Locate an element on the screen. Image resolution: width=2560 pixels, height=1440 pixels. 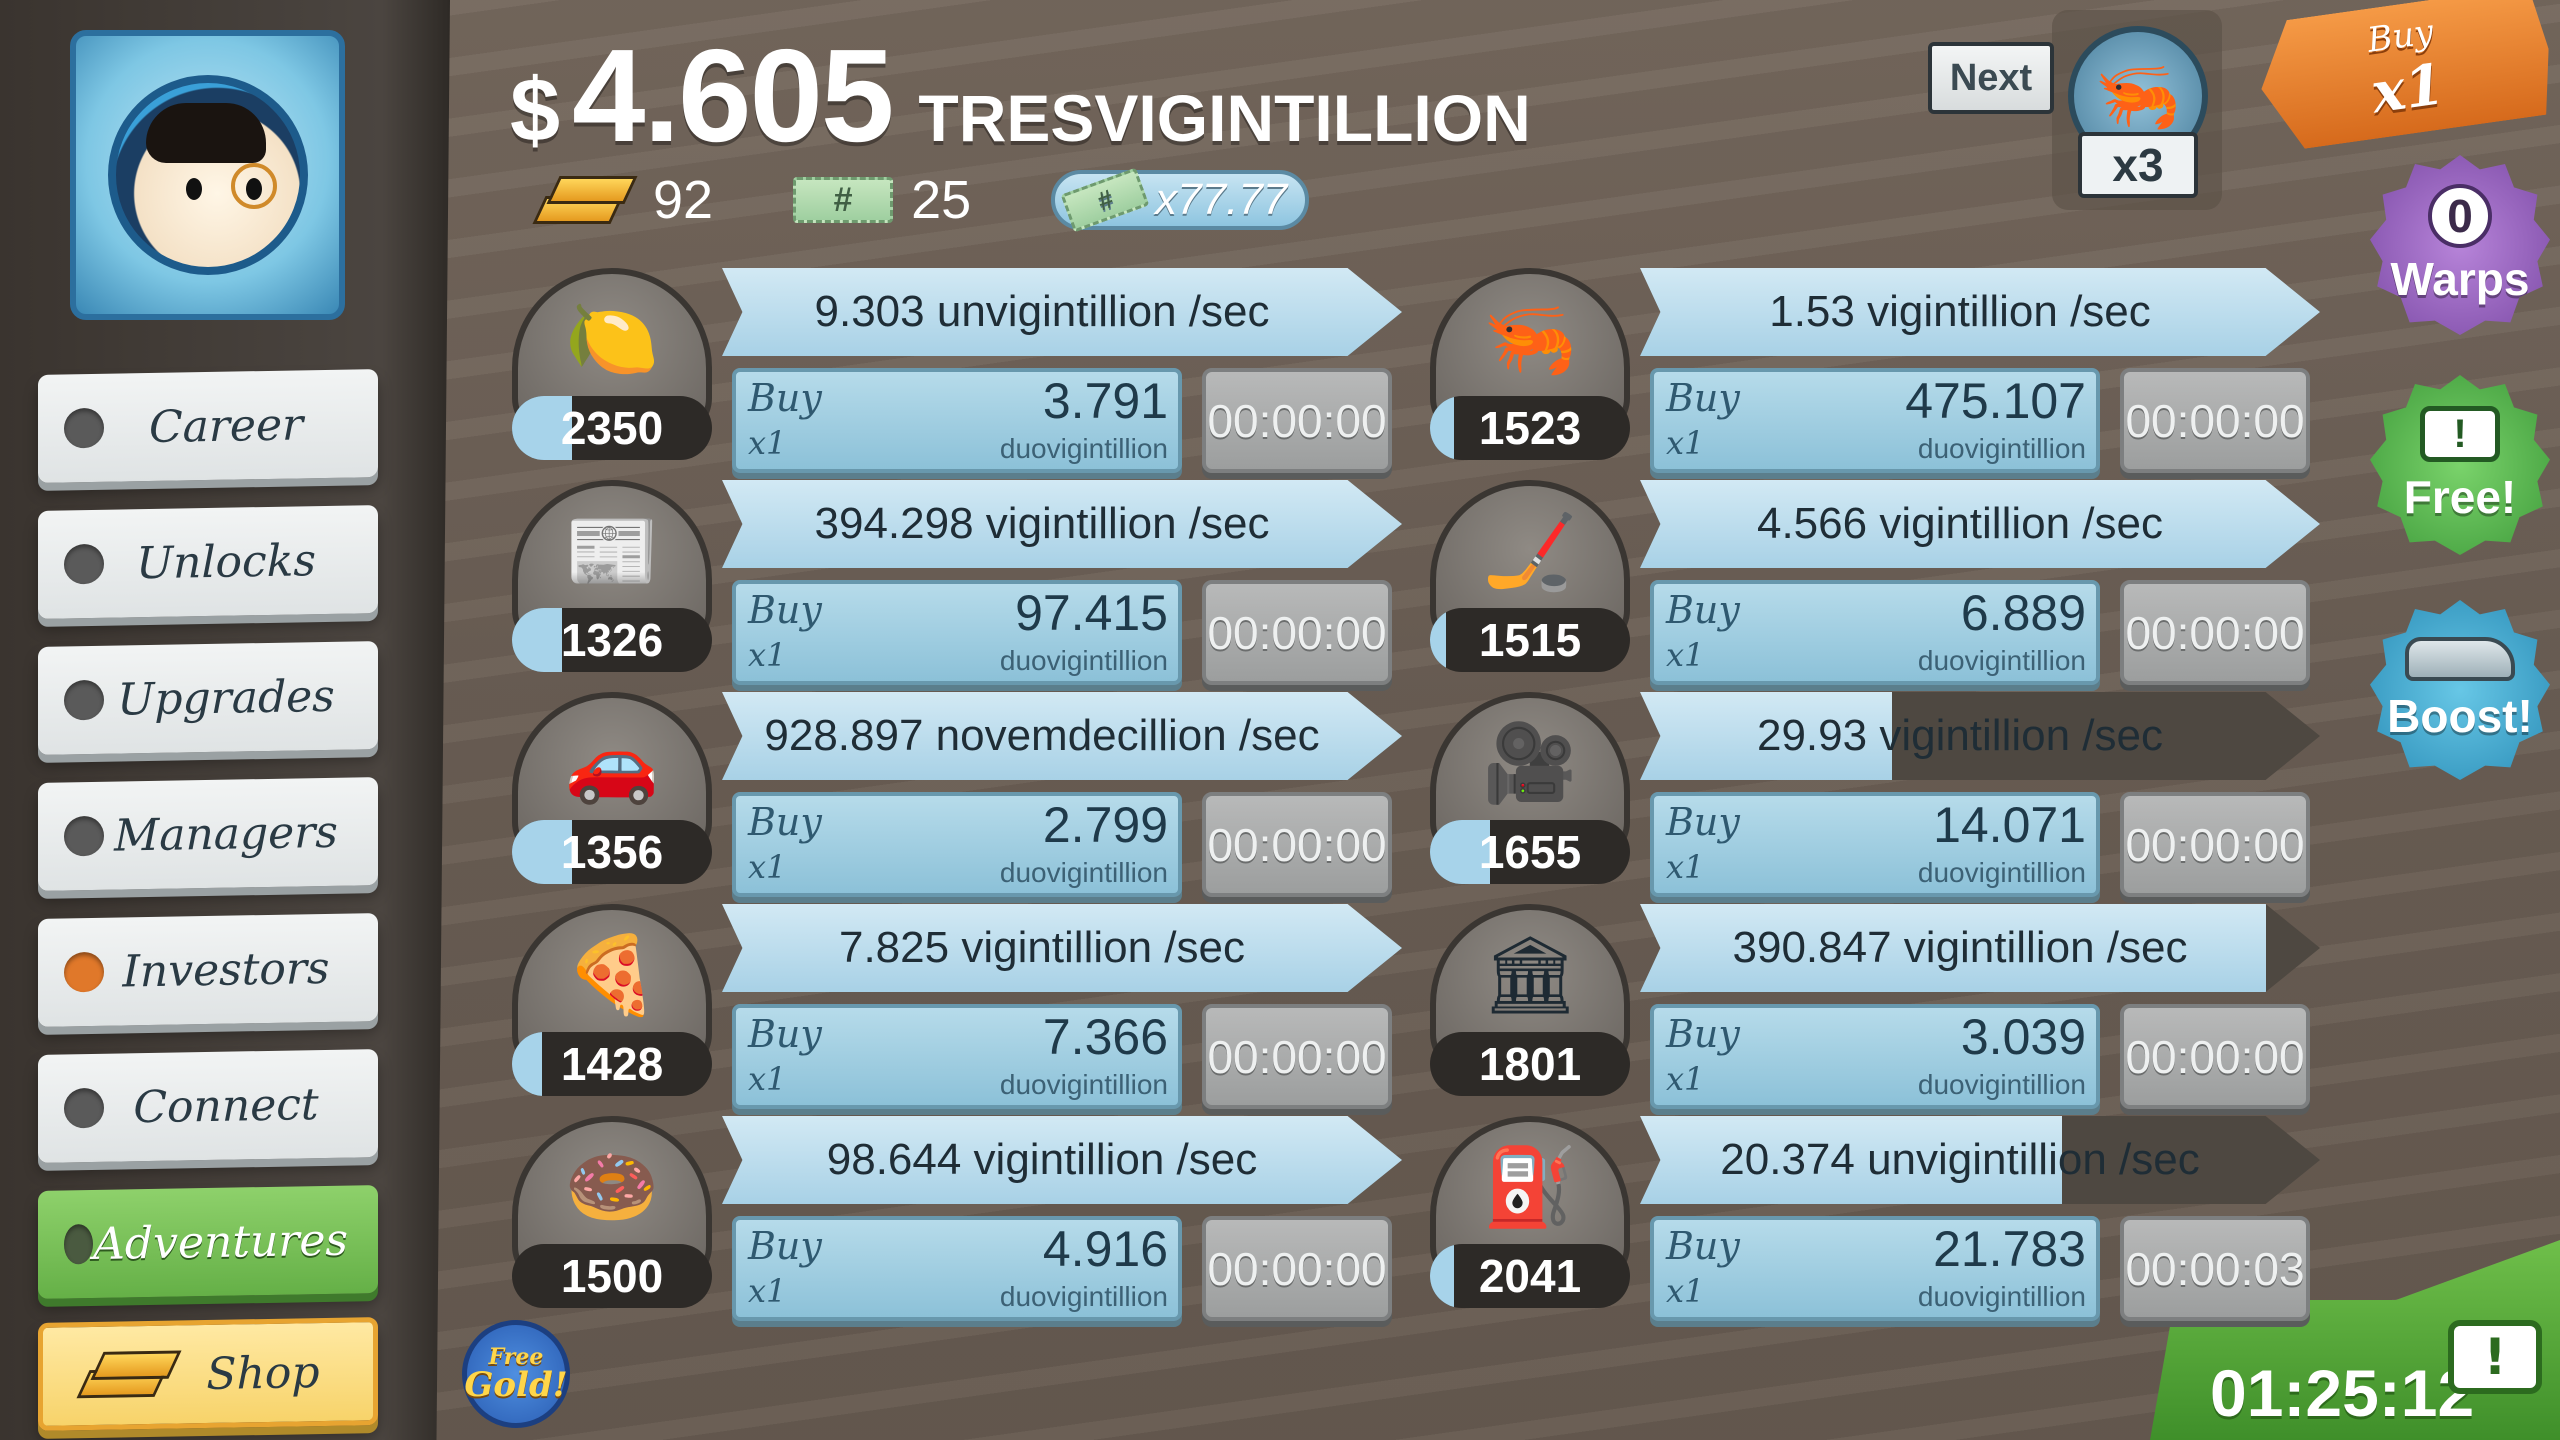
sidebar-item-label: Connect is located at coordinates (226, 1105).